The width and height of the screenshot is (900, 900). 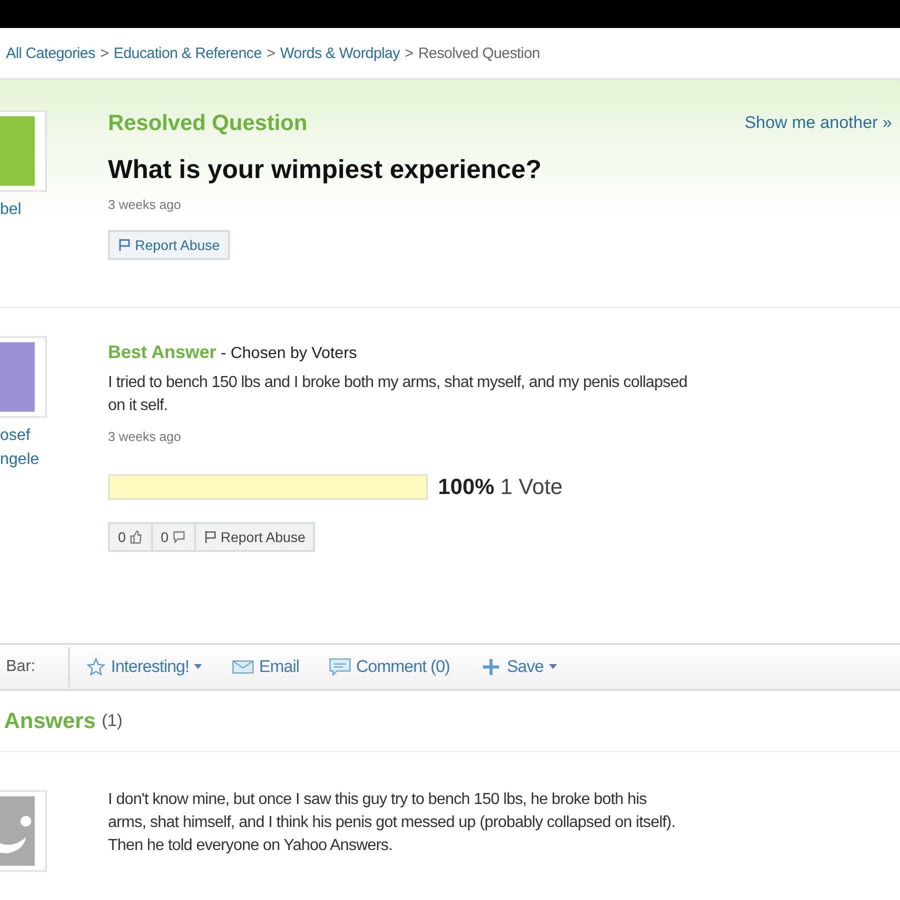 What do you see at coordinates (466, 487) in the screenshot?
I see `vote-percent: 100%` at bounding box center [466, 487].